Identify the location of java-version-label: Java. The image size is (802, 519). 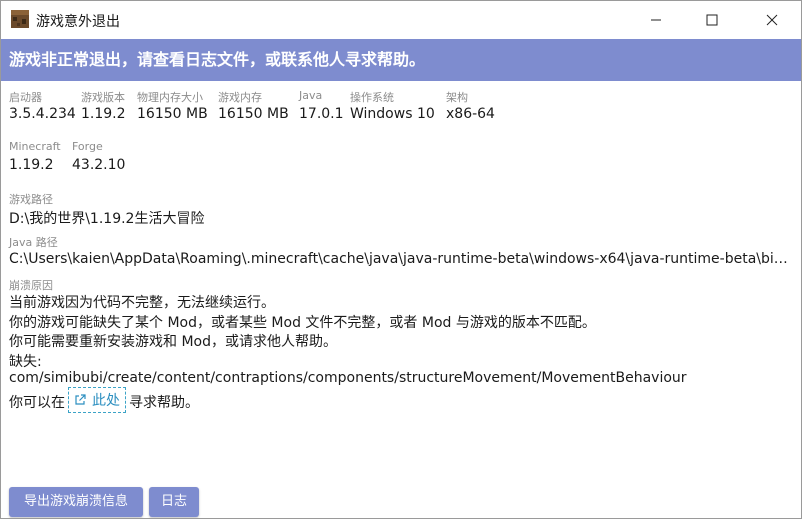
(311, 95).